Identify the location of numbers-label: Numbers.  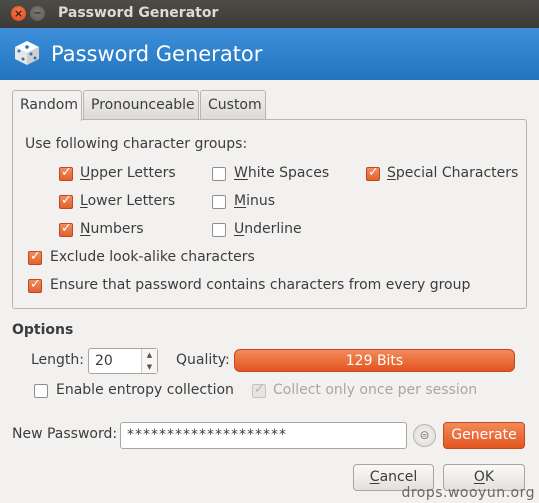
(112, 229).